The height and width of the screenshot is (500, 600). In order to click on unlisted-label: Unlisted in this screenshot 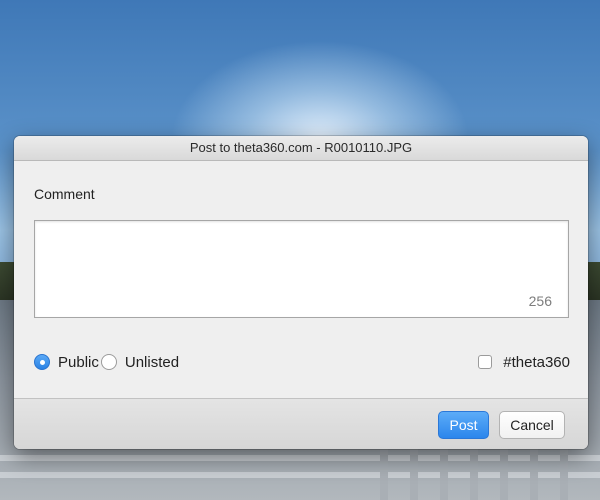, I will do `click(152, 362)`.